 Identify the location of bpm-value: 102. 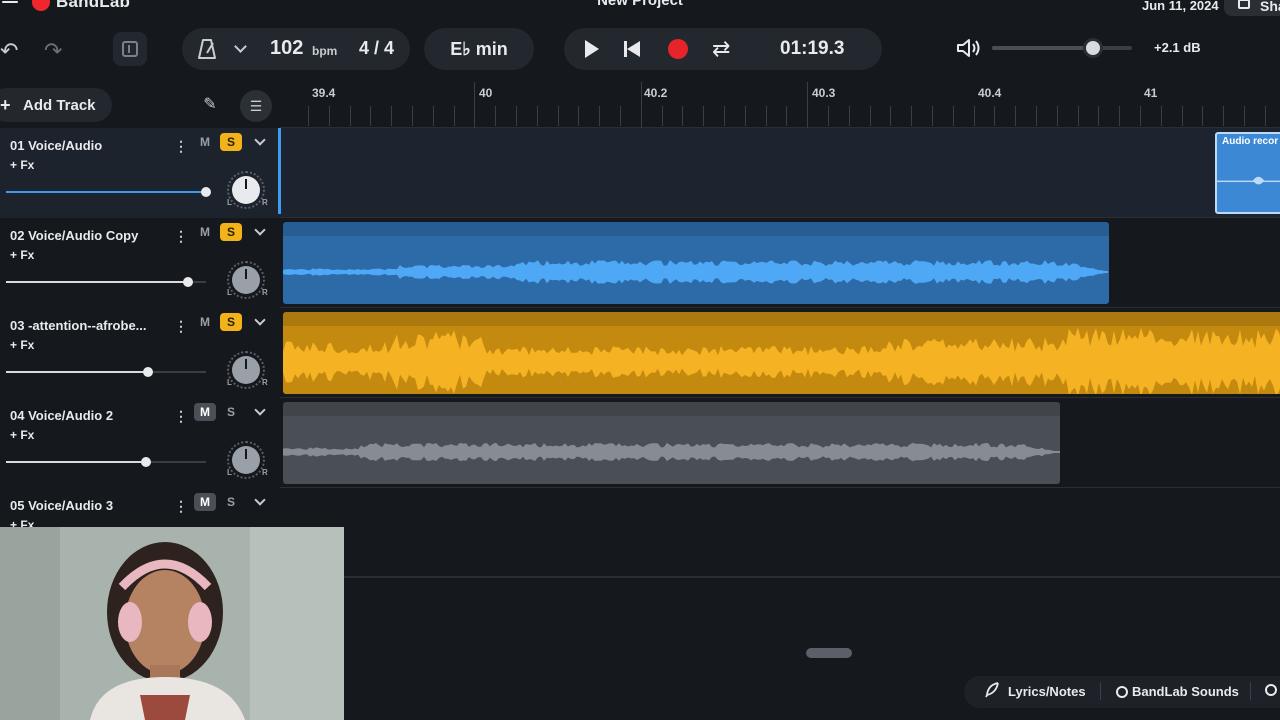
(286, 48).